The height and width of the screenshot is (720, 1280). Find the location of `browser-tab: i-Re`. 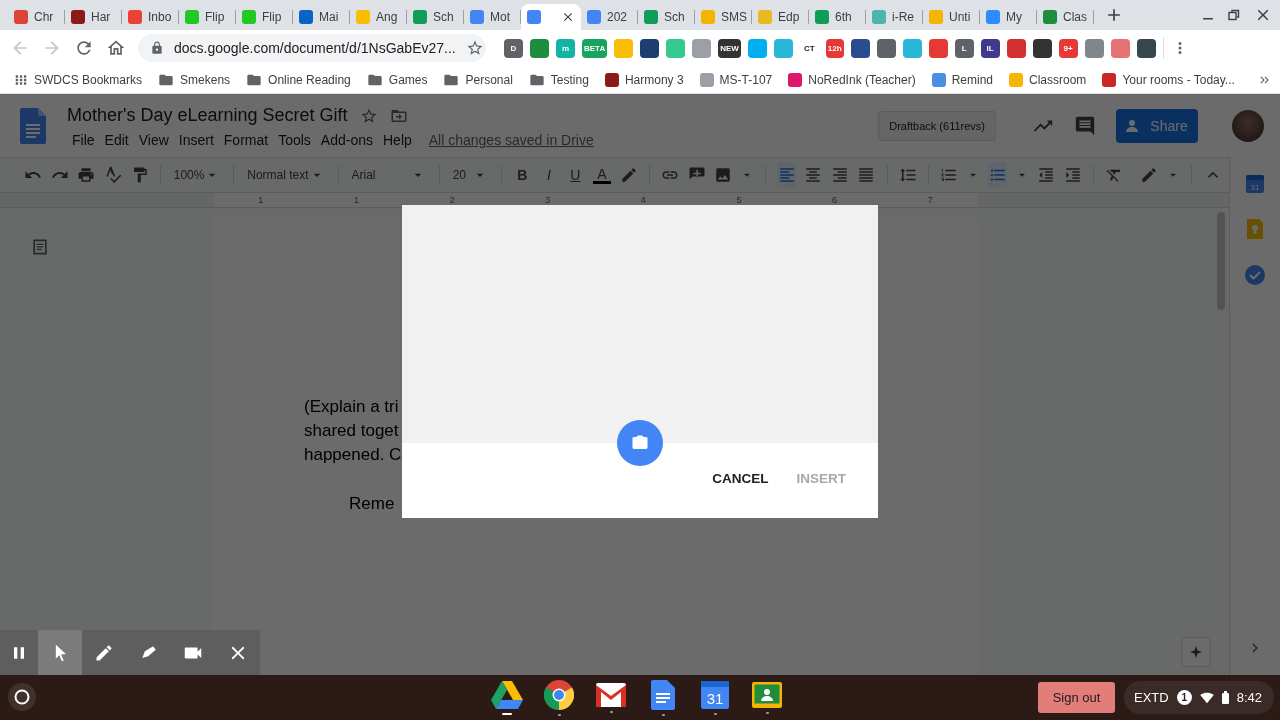

browser-tab: i-Re is located at coordinates (894, 17).